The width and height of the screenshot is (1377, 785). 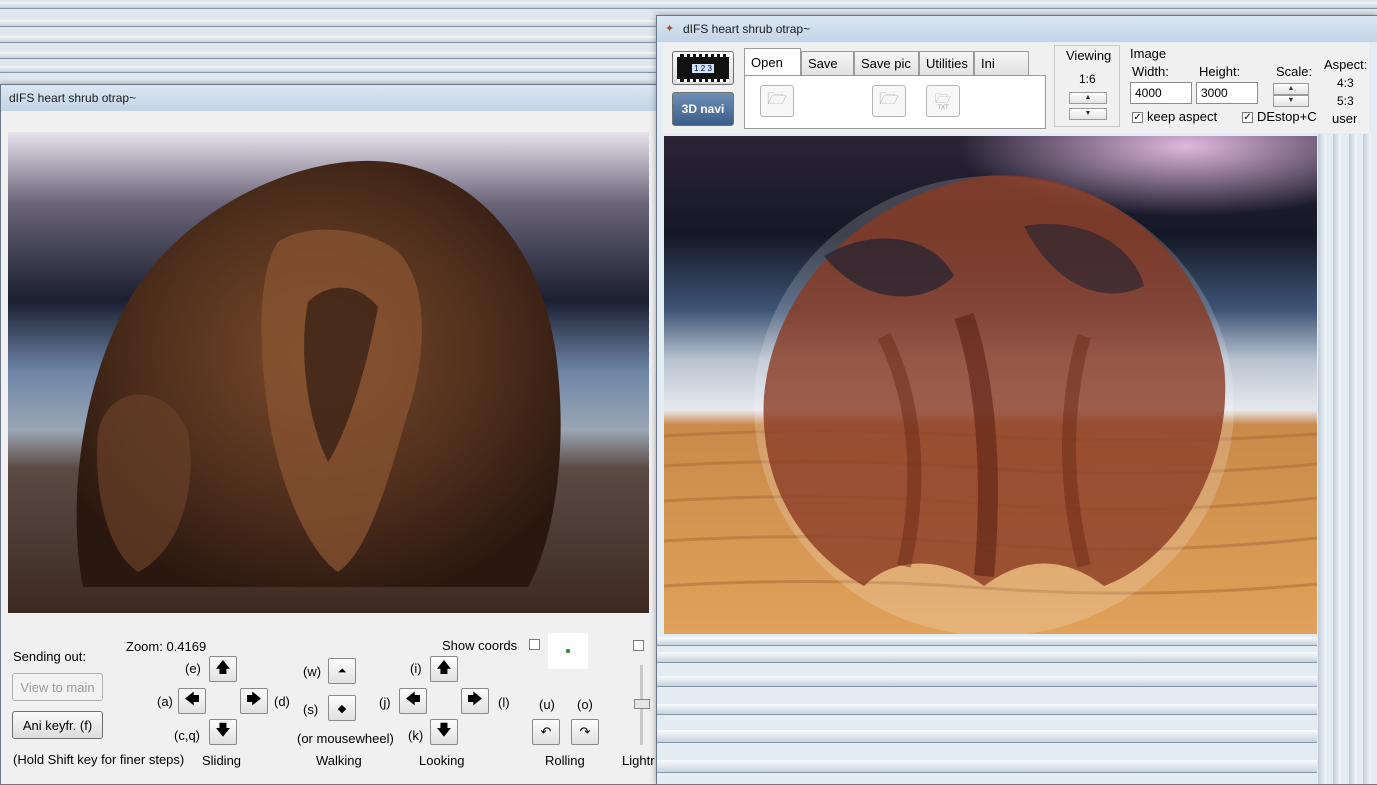 I want to click on key-l-label: (l), so click(x=504, y=702).